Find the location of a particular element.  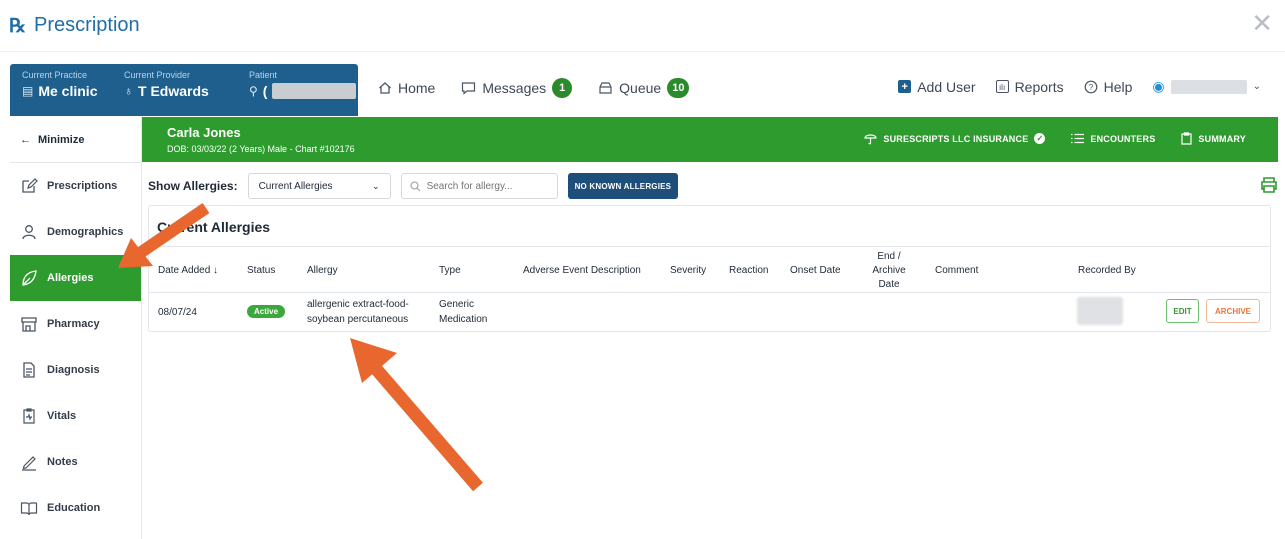

nav-home-label: Home is located at coordinates (417, 88).